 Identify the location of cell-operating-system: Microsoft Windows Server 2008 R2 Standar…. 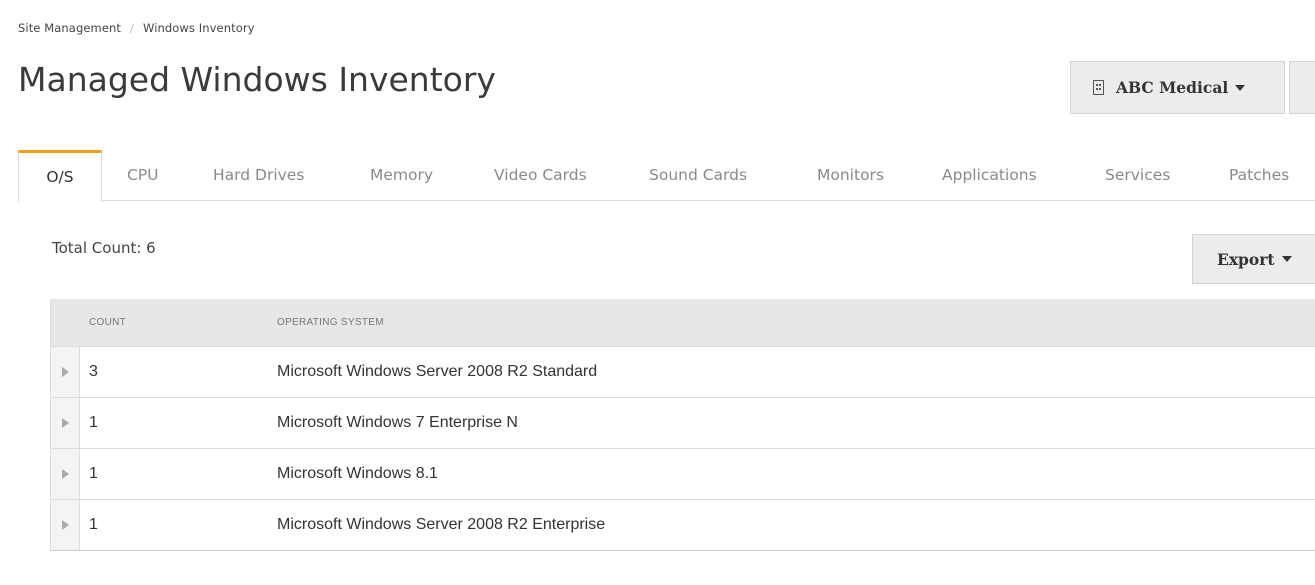
(437, 371).